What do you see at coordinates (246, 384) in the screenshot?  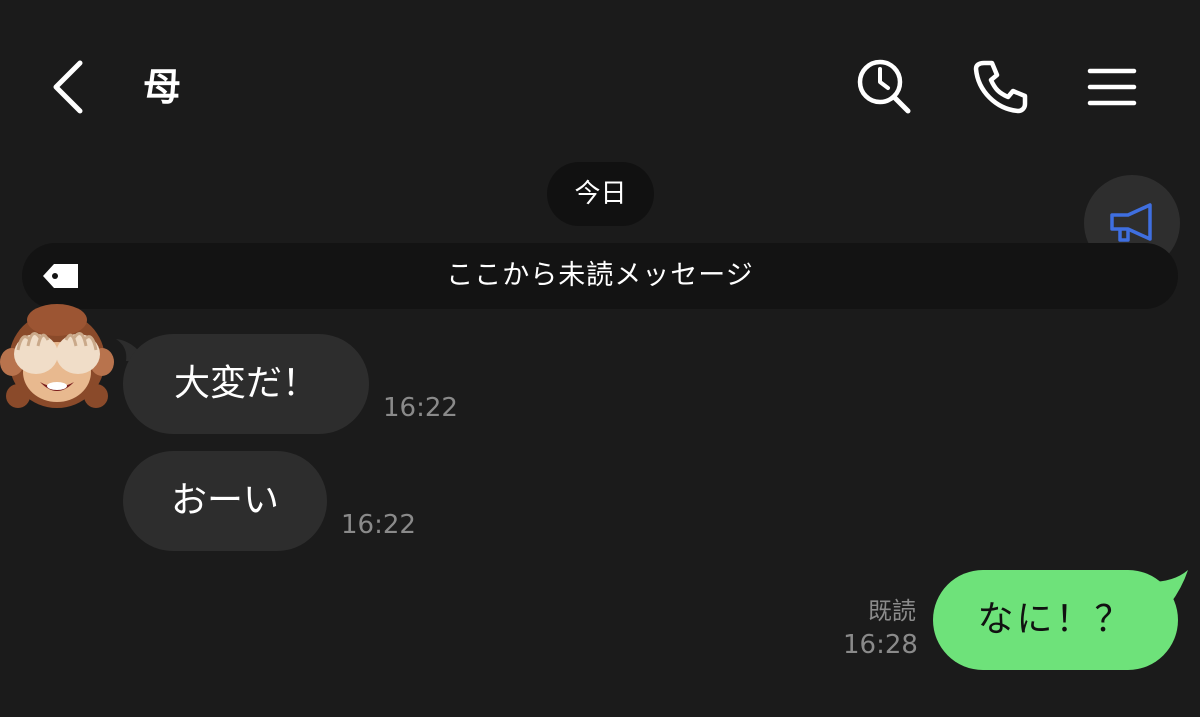 I see `message-bubble-incoming: 大変だ！` at bounding box center [246, 384].